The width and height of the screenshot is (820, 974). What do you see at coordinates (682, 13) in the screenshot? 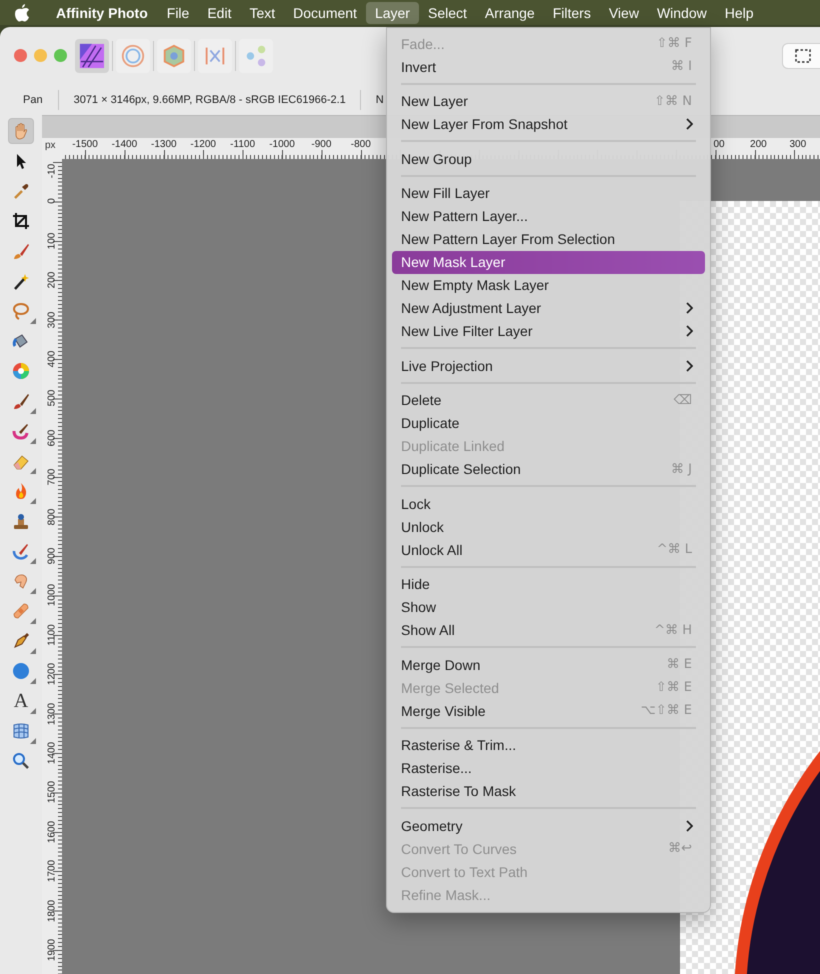
I see `menu-bar-item: Window` at bounding box center [682, 13].